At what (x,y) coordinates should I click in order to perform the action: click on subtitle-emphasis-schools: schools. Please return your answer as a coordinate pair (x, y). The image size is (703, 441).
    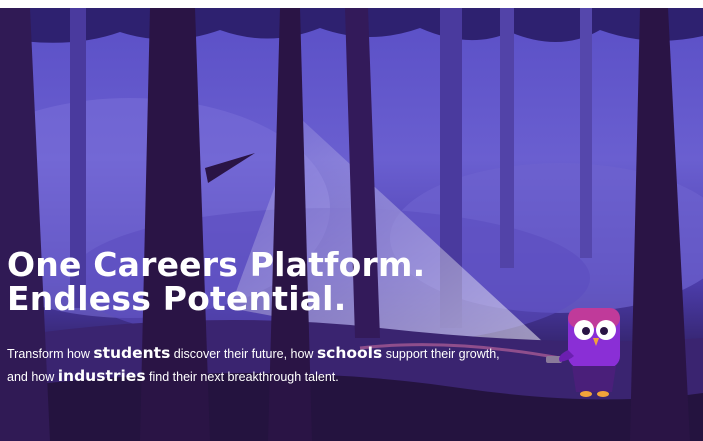
    Looking at the image, I should click on (349, 353).